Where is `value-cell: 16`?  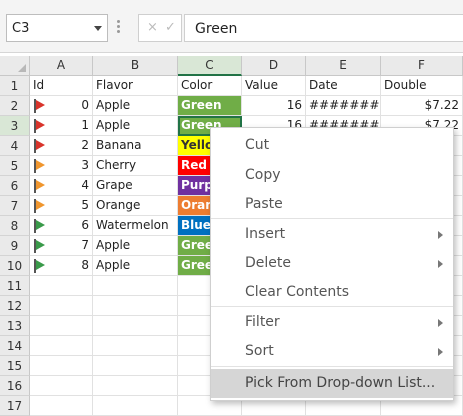
value-cell: 16 is located at coordinates (274, 106).